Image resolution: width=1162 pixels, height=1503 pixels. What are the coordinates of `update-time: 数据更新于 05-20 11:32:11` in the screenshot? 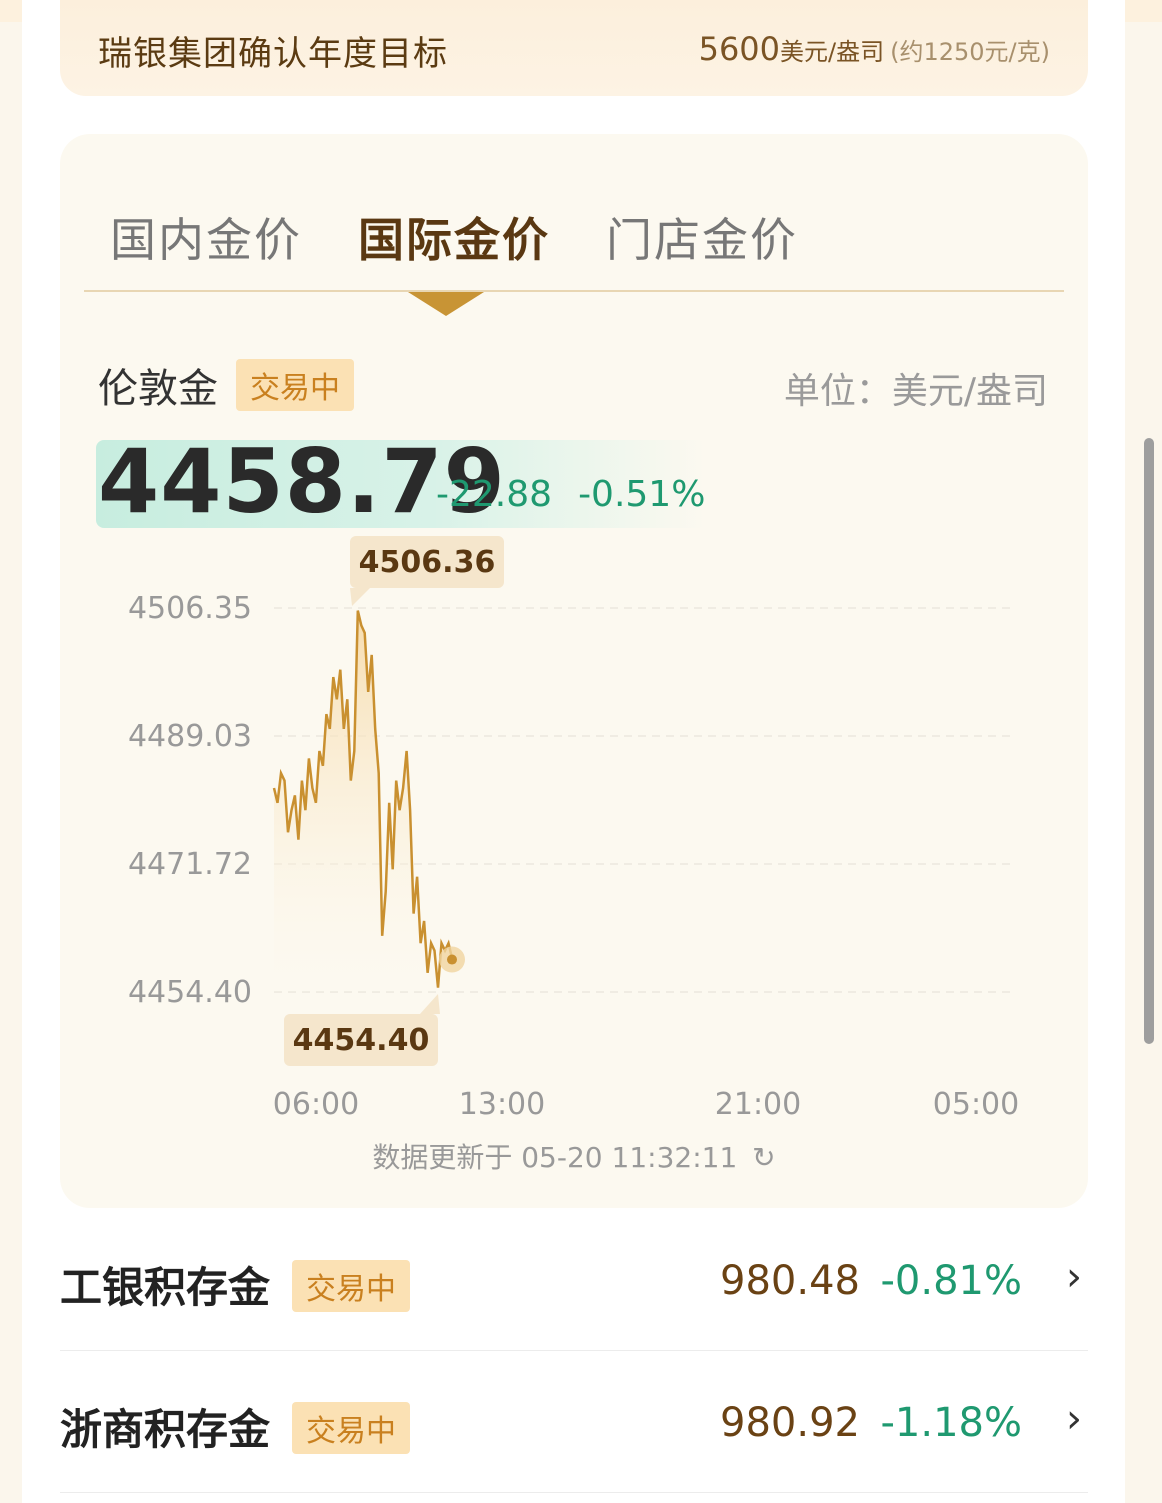 It's located at (555, 1157).